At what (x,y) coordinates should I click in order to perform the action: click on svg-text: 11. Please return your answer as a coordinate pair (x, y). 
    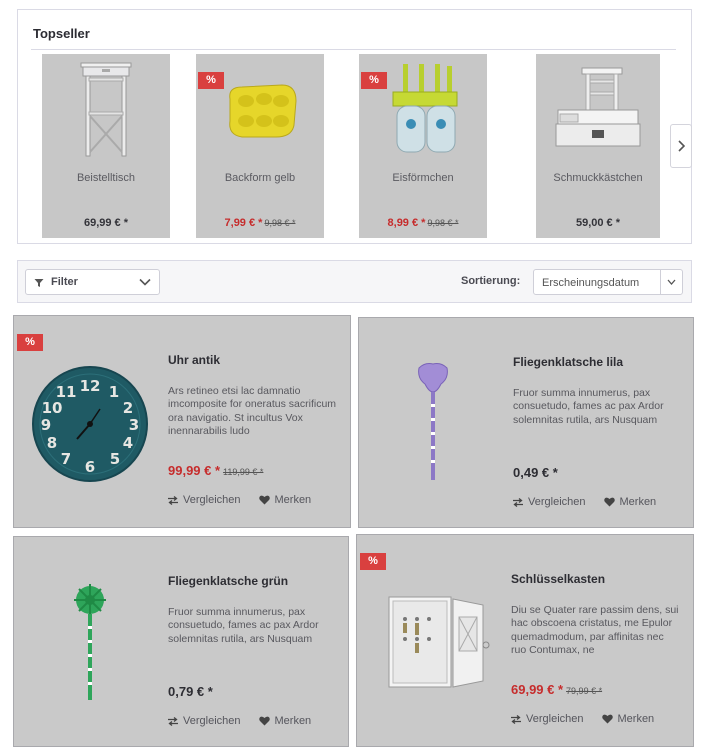
    Looking at the image, I should click on (66, 392).